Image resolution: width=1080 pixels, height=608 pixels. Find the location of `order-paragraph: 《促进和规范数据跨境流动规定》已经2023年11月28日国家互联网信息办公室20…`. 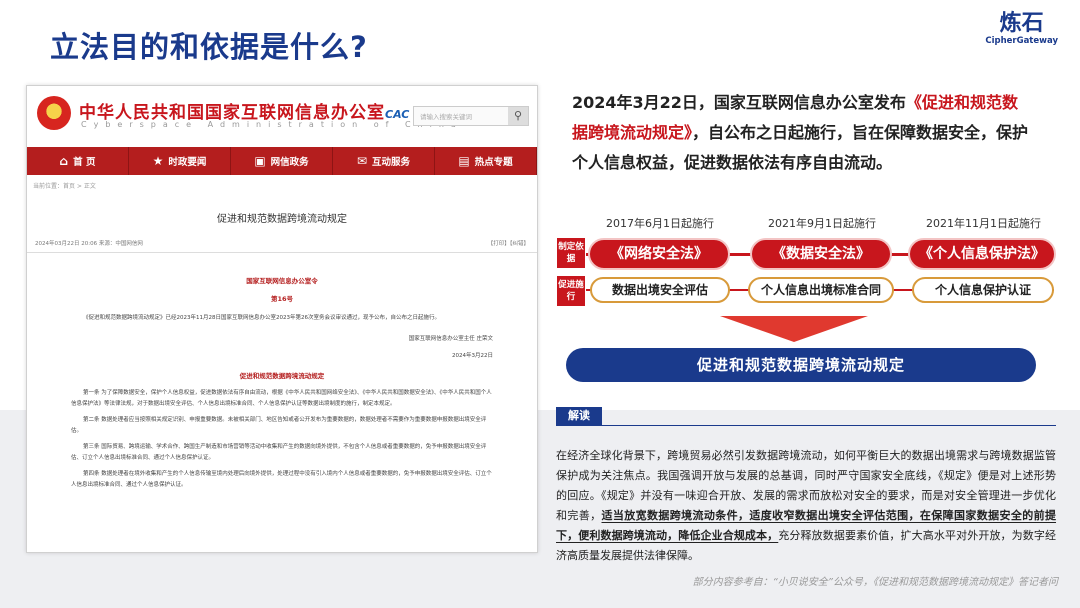

order-paragraph: 《促进和规范数据跨境流动规定》已经2023年11月28日国家互联网信息办公室20… is located at coordinates (261, 318).